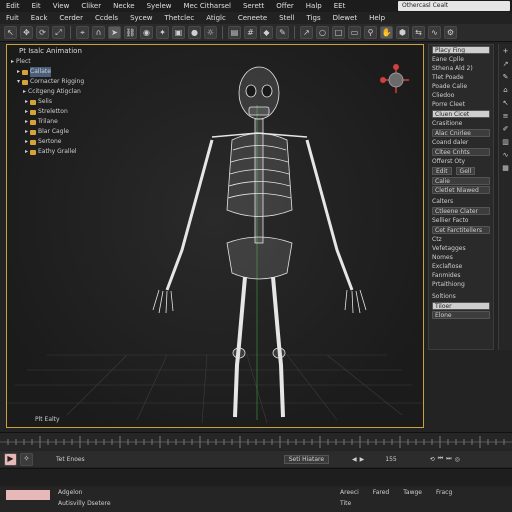  Describe the element at coordinates (442, 171) in the screenshot. I see `edit-button: Edit` at that location.